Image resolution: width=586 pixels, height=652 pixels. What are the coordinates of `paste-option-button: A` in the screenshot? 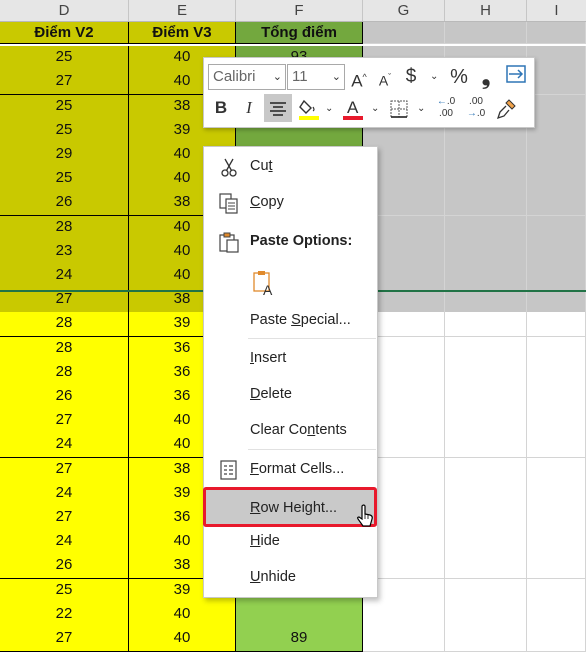 It's located at (290, 283).